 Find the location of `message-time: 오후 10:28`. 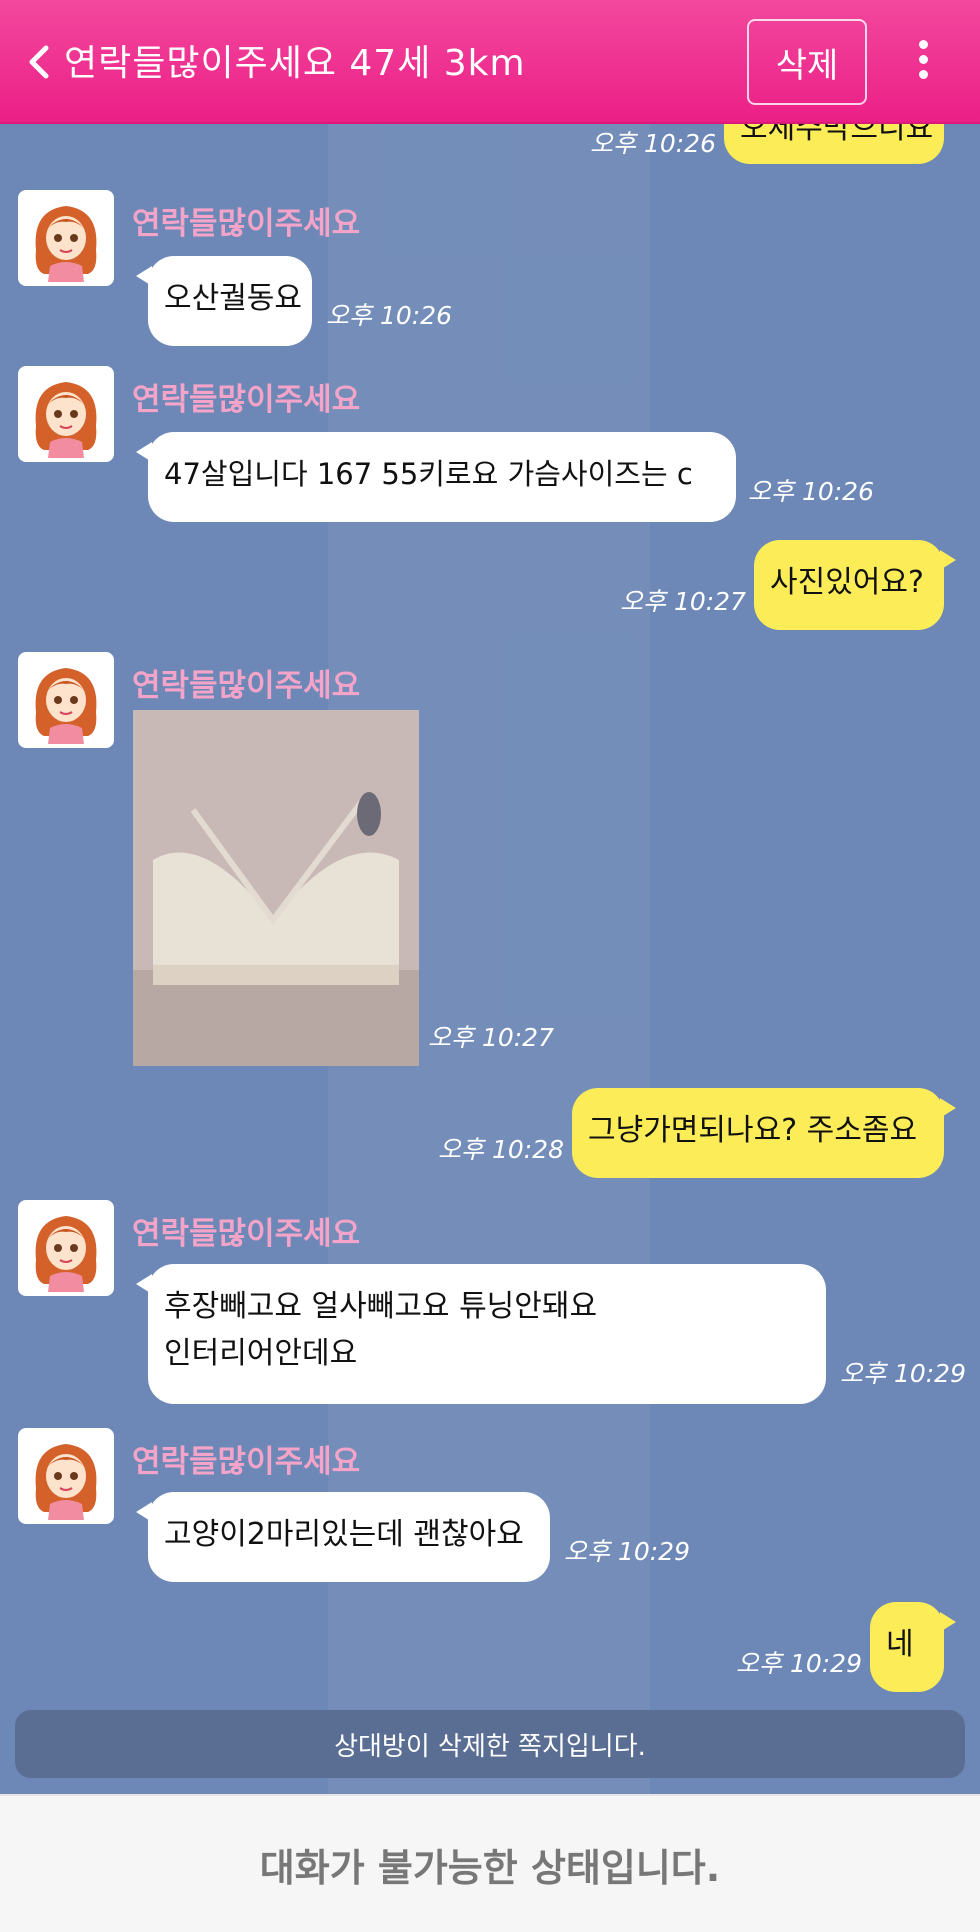

message-time: 오후 10:28 is located at coordinates (501, 1149).